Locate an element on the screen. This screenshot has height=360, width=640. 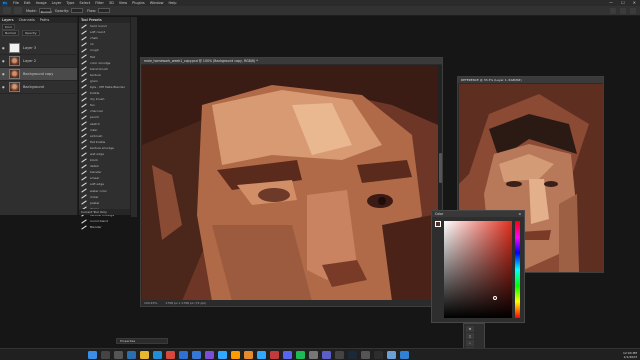
color-picker-marker is located at coordinates (495, 298).